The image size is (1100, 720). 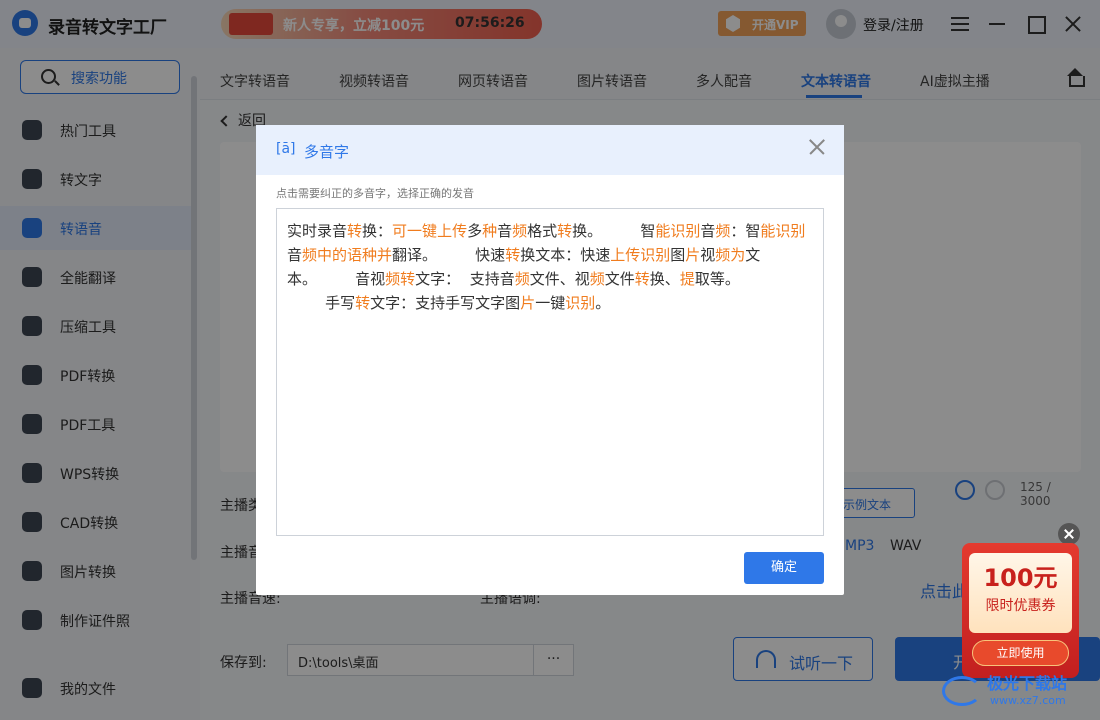 I want to click on text-segment: 多, so click(x=475, y=231).